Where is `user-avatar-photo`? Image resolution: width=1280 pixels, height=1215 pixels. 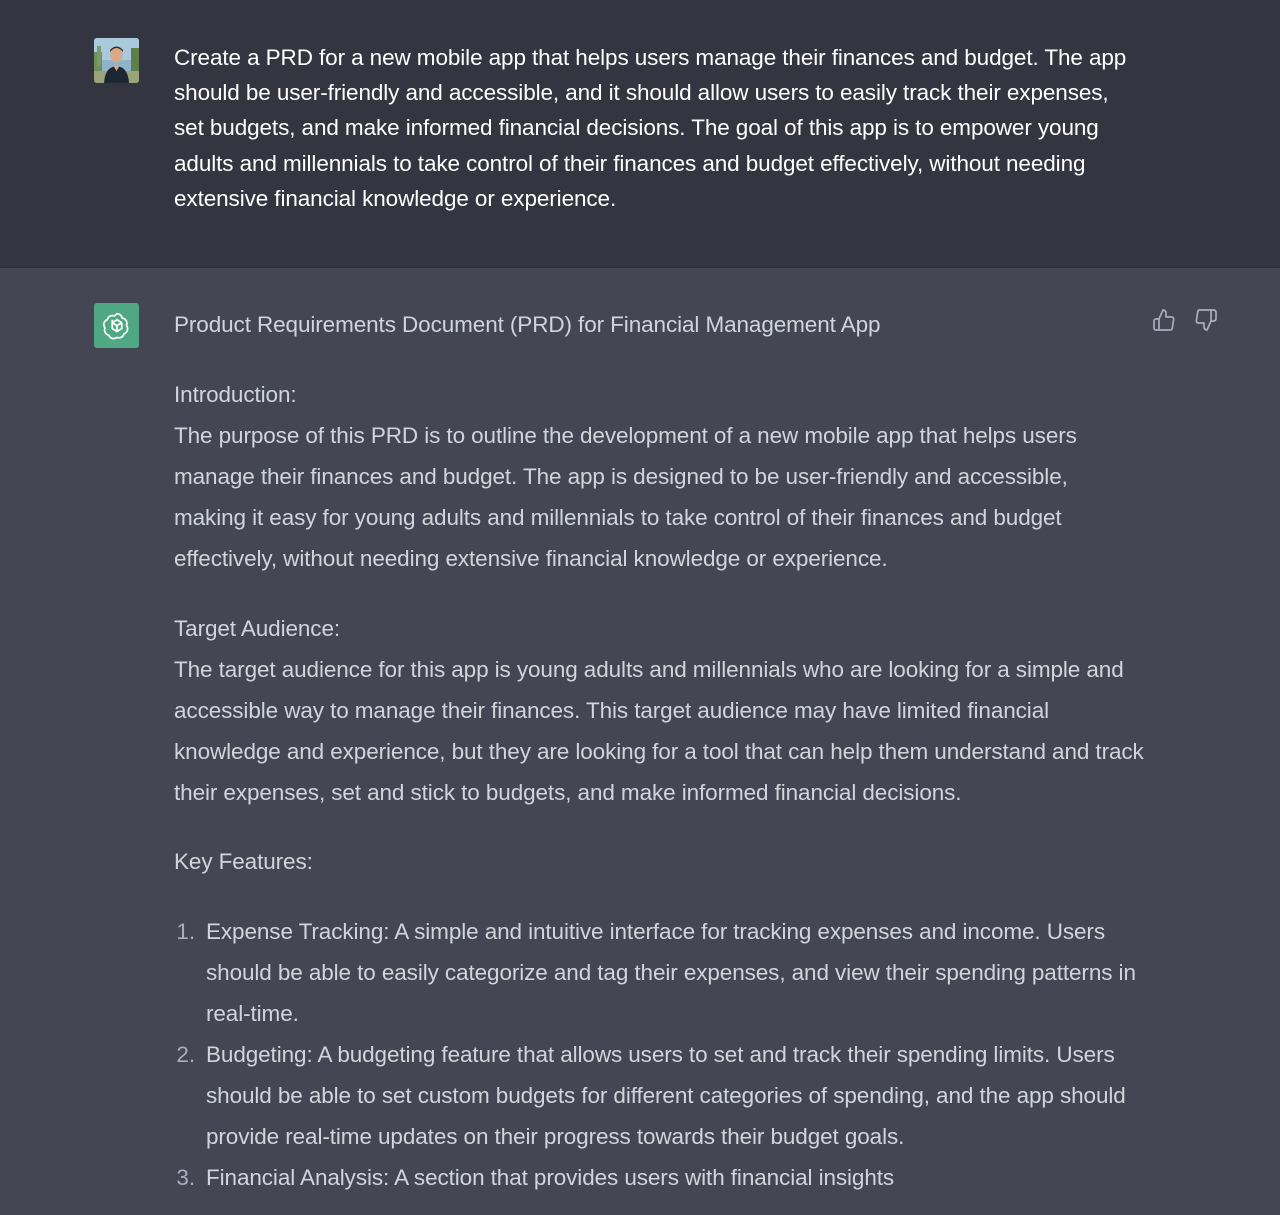
user-avatar-photo is located at coordinates (116, 60).